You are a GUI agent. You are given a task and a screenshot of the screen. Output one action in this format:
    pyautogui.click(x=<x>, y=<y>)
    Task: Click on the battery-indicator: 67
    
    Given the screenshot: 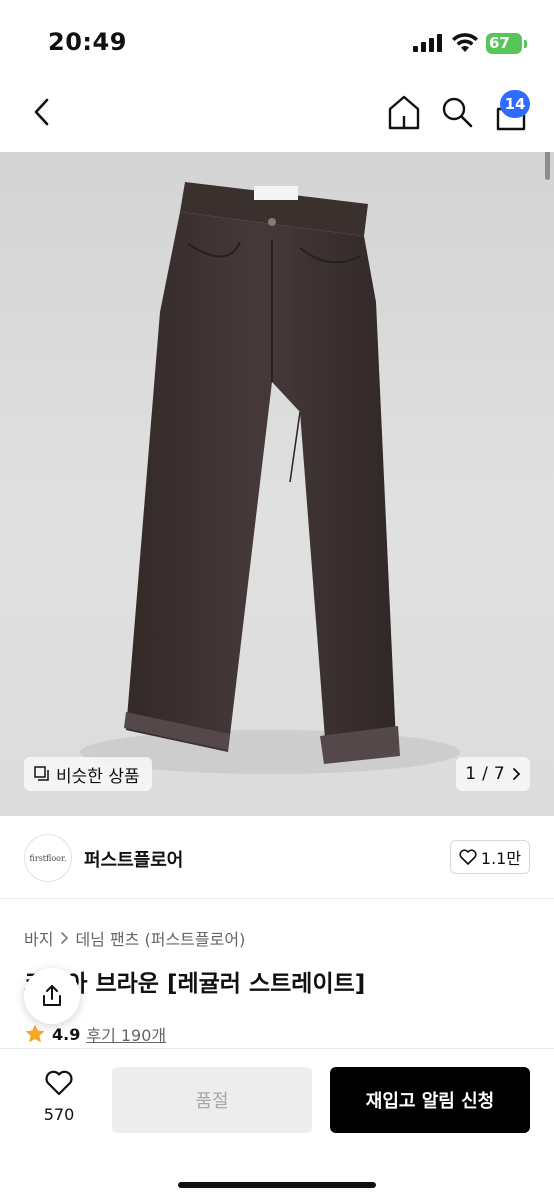 What is the action you would take?
    pyautogui.click(x=504, y=43)
    